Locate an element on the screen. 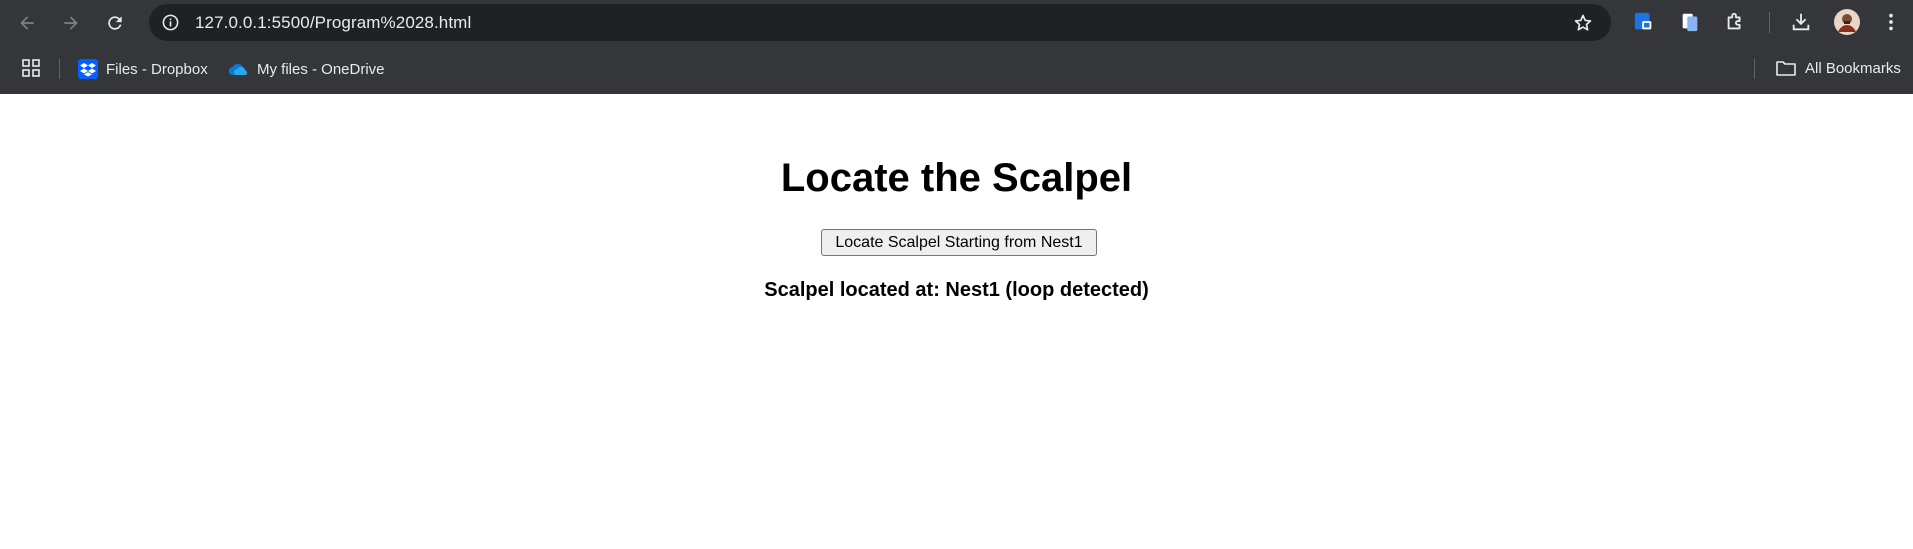  clipboard-extension is located at coordinates (1690, 22).